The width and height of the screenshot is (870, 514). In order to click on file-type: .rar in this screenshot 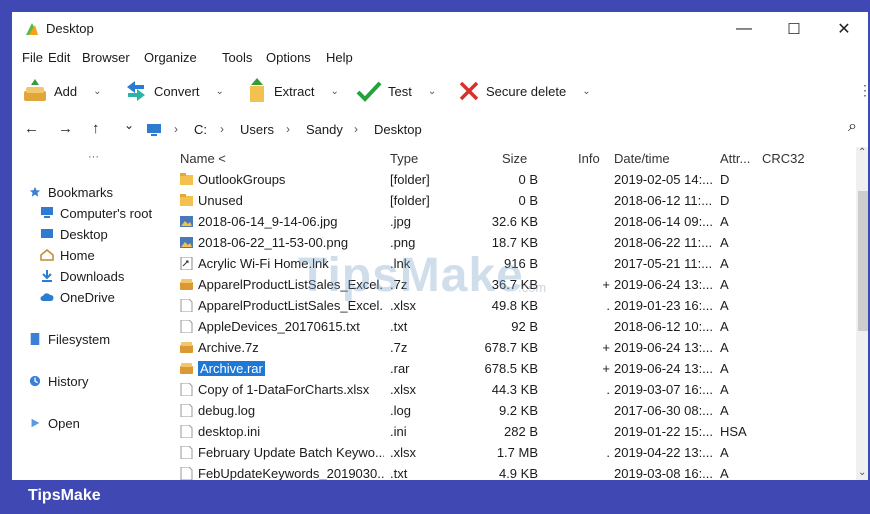, I will do `click(400, 368)`.